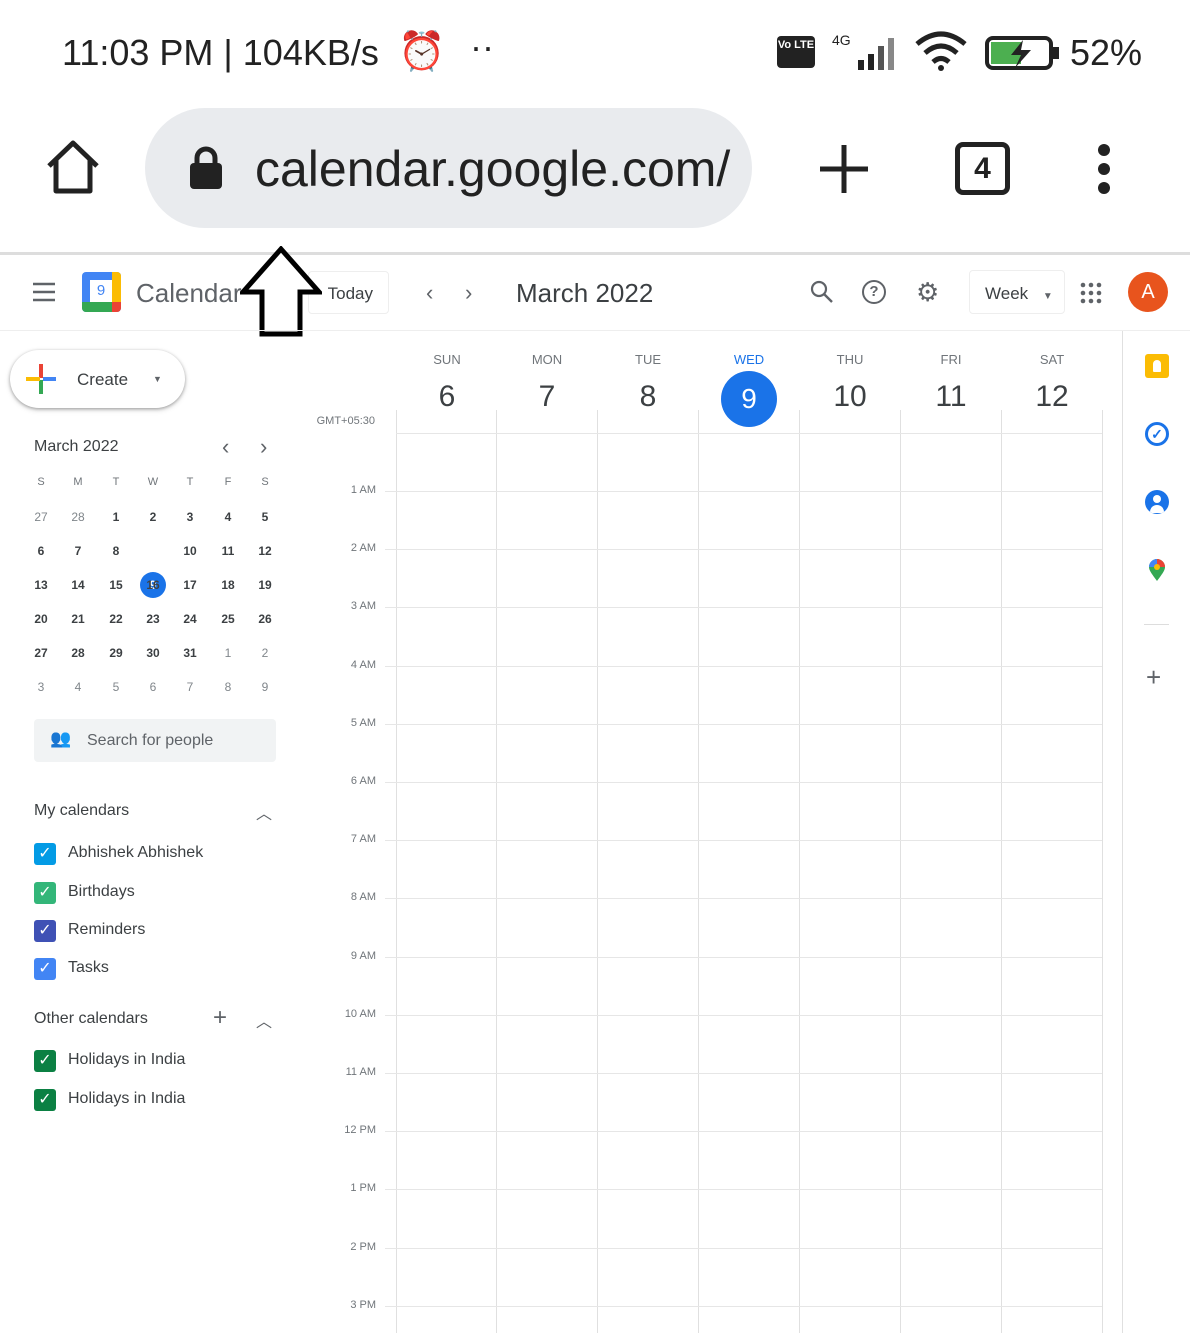 The height and width of the screenshot is (1333, 1200). I want to click on mini-cal-day: 31, so click(190, 653).